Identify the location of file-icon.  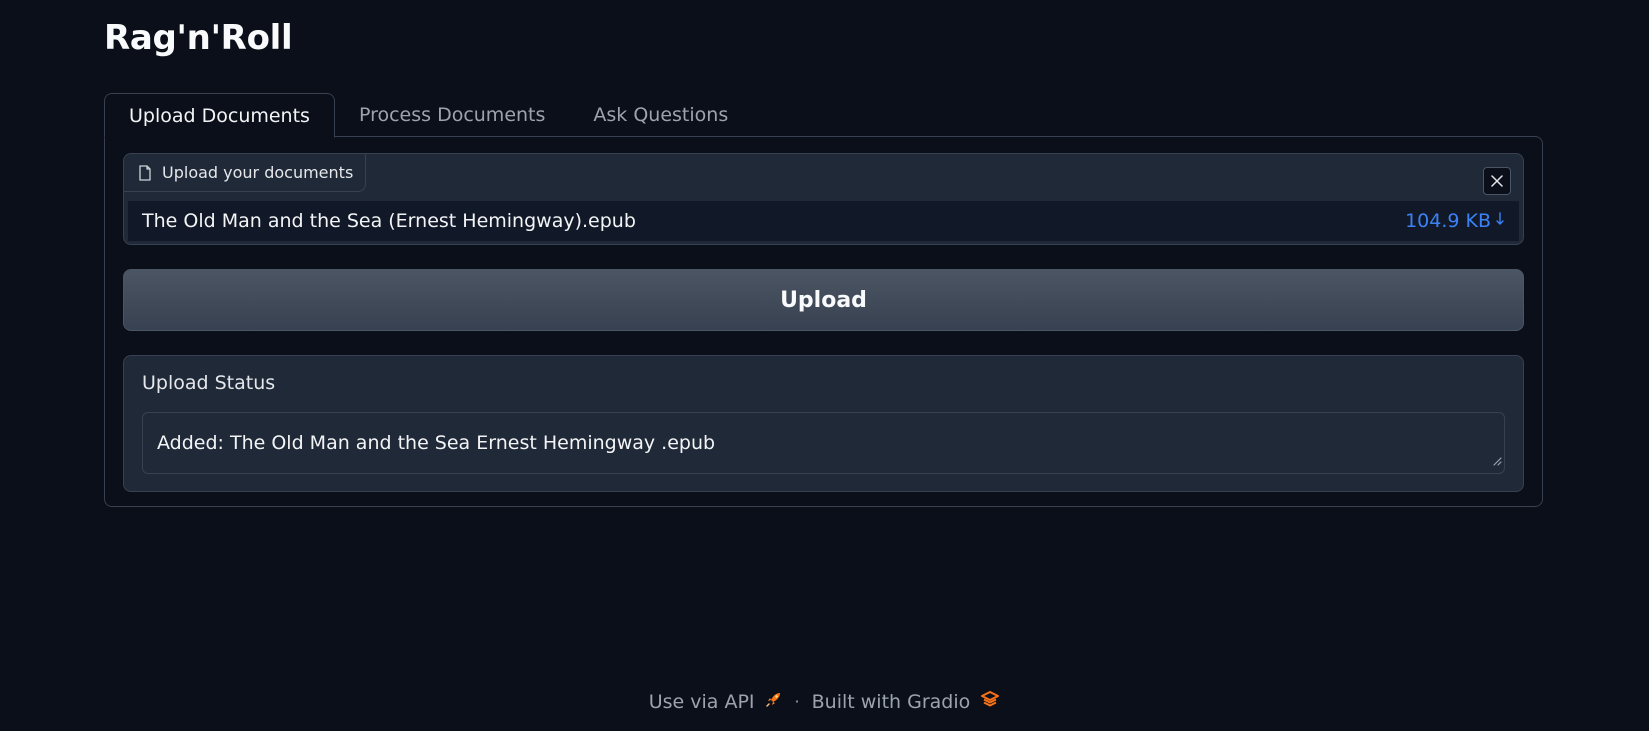
(145, 172).